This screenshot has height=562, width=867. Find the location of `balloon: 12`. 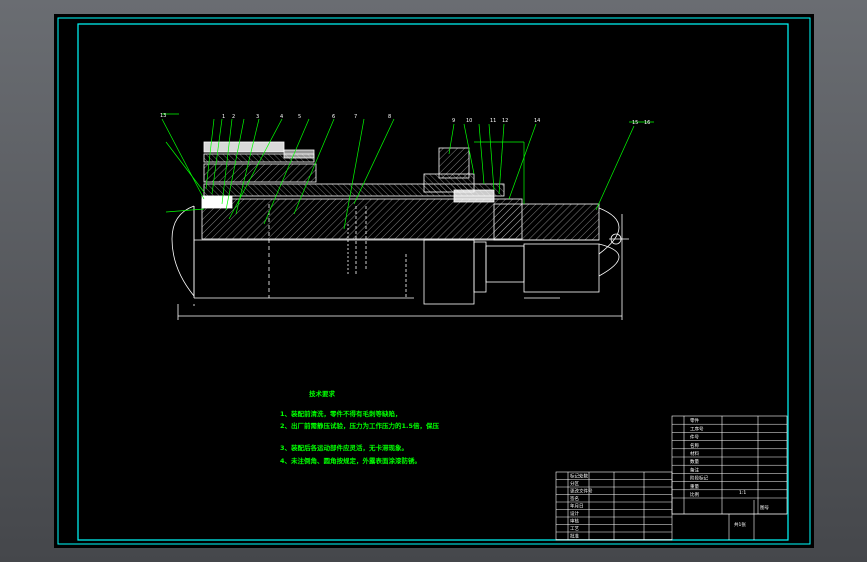

balloon: 12 is located at coordinates (505, 121).